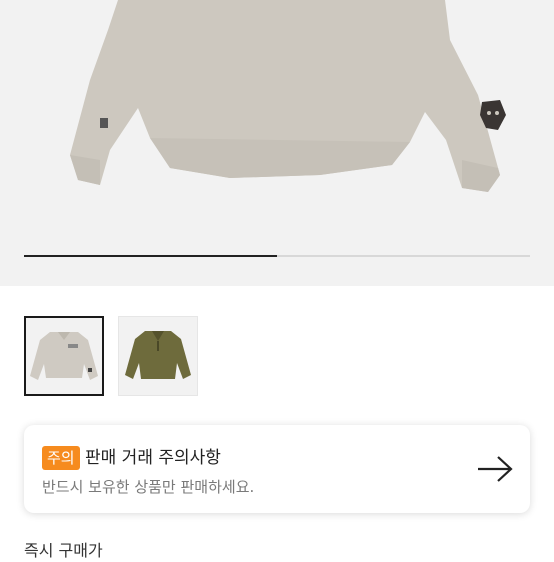  I want to click on notice-badge: 주의, so click(61, 458).